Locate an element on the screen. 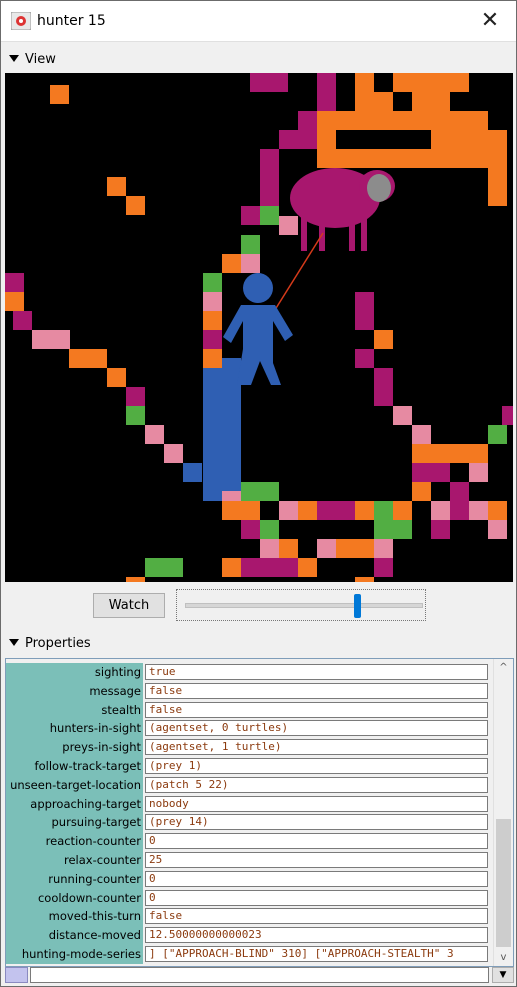 The width and height of the screenshot is (517, 987). property-value-field: nobody is located at coordinates (316, 803).